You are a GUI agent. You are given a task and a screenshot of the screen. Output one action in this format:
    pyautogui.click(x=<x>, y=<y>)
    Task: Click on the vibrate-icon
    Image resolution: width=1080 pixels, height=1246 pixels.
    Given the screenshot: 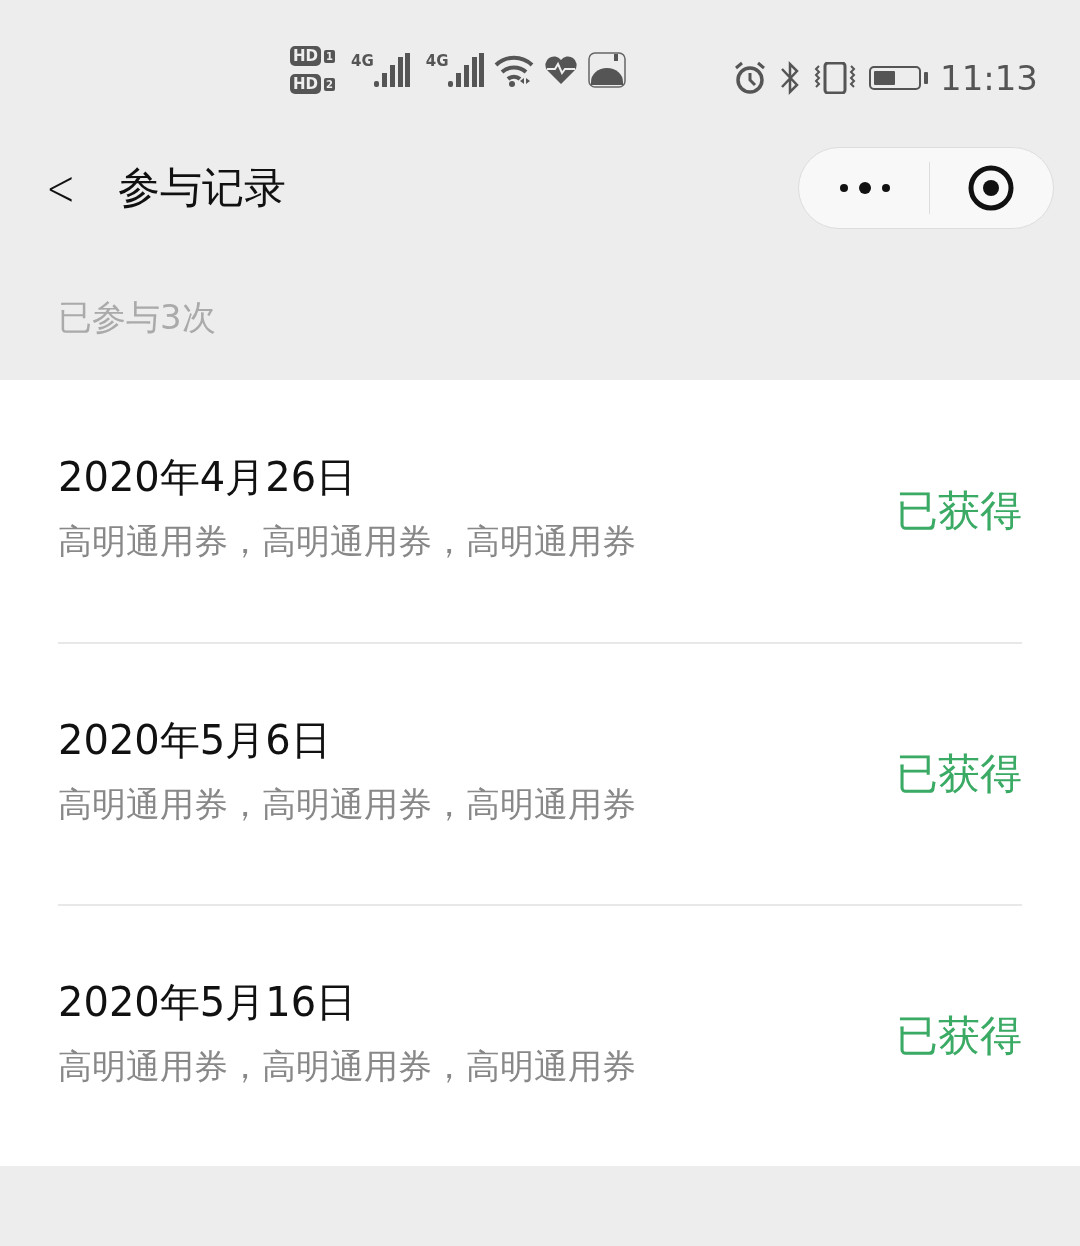 What is the action you would take?
    pyautogui.click(x=835, y=78)
    